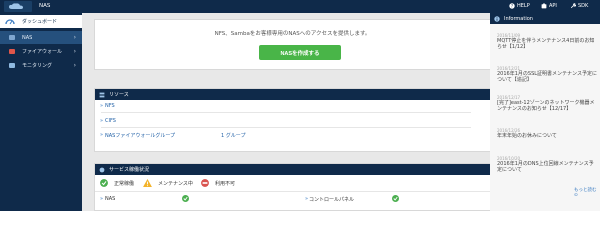  Describe the element at coordinates (545, 167) in the screenshot. I see `news-title: 2016年1月のDNS上位回線メンテナンス予定について` at that location.